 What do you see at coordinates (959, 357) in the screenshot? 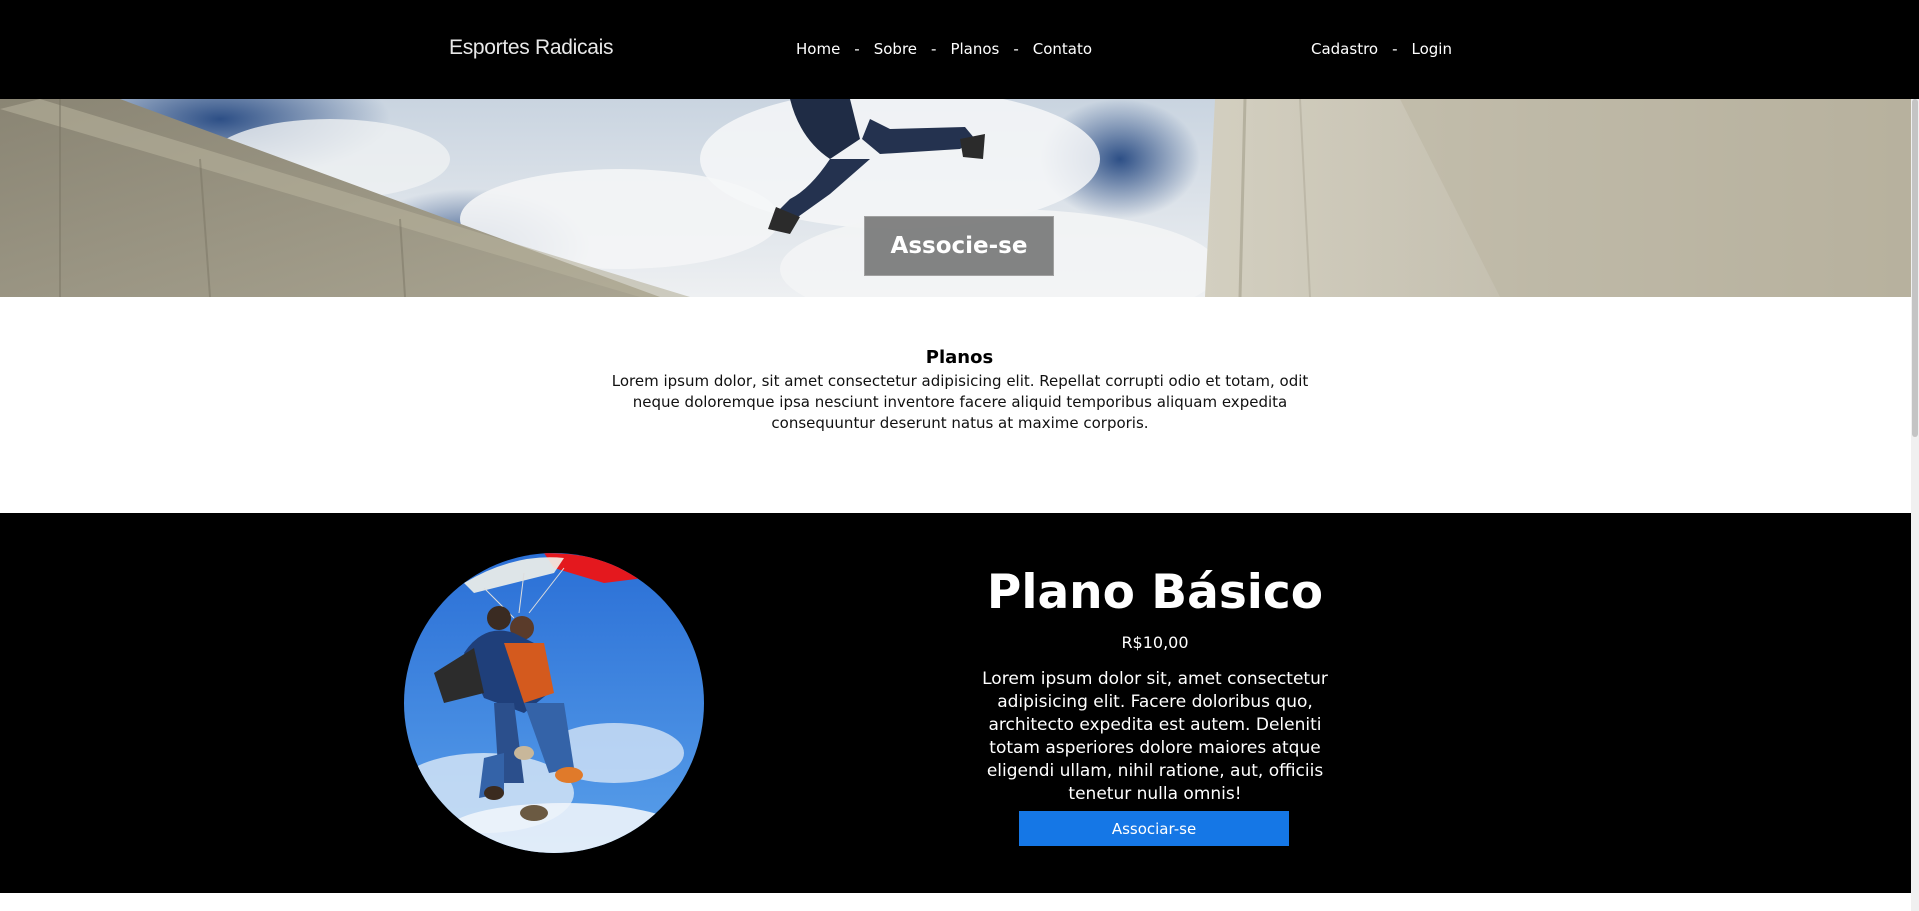
I see `plans-heading: Planos` at bounding box center [959, 357].